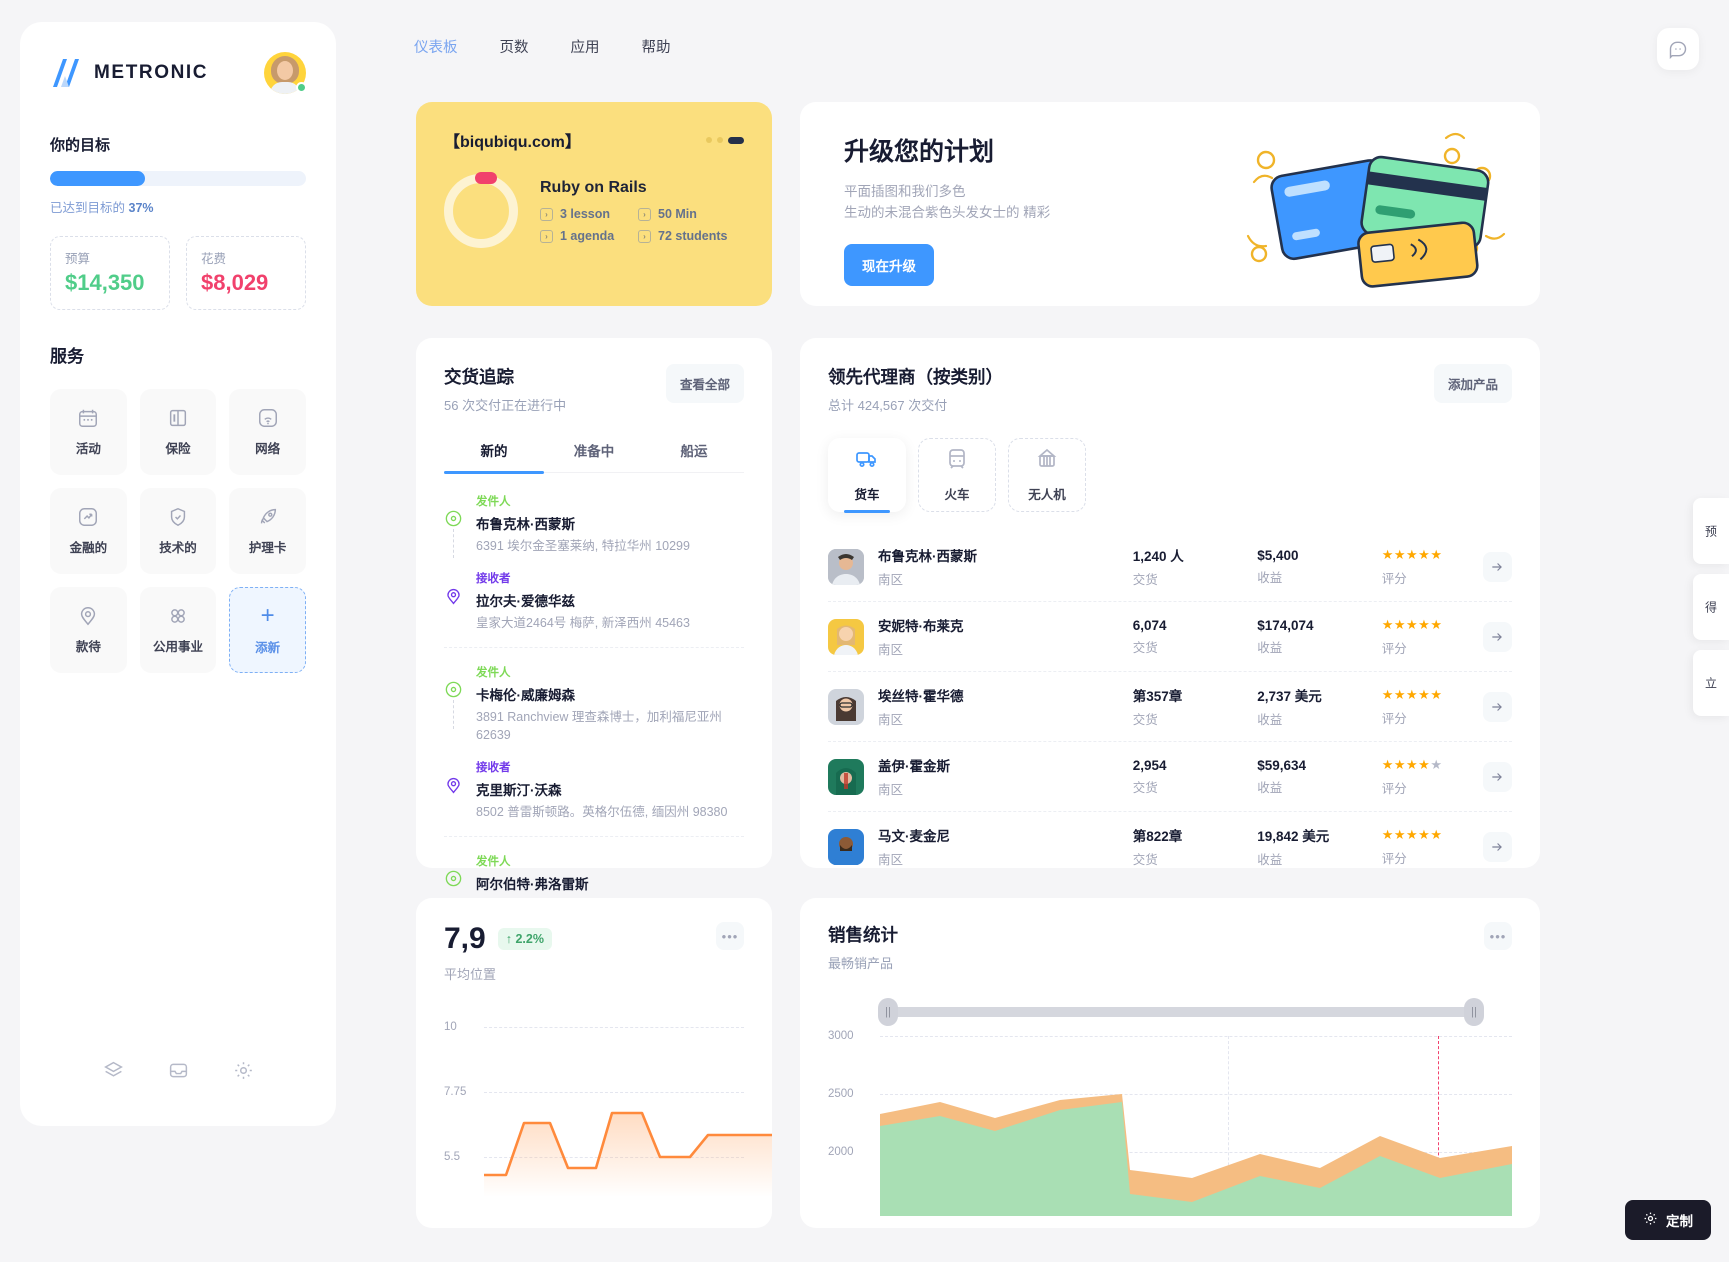  What do you see at coordinates (1319, 567) in the screenshot?
I see `agent-revenue-cell: $5,400 收益` at bounding box center [1319, 567].